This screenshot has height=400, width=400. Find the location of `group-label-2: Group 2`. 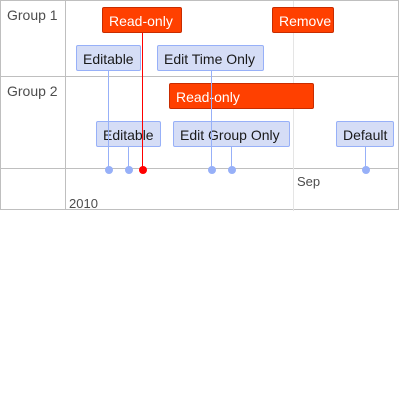

group-label-2: Group 2 is located at coordinates (32, 91).